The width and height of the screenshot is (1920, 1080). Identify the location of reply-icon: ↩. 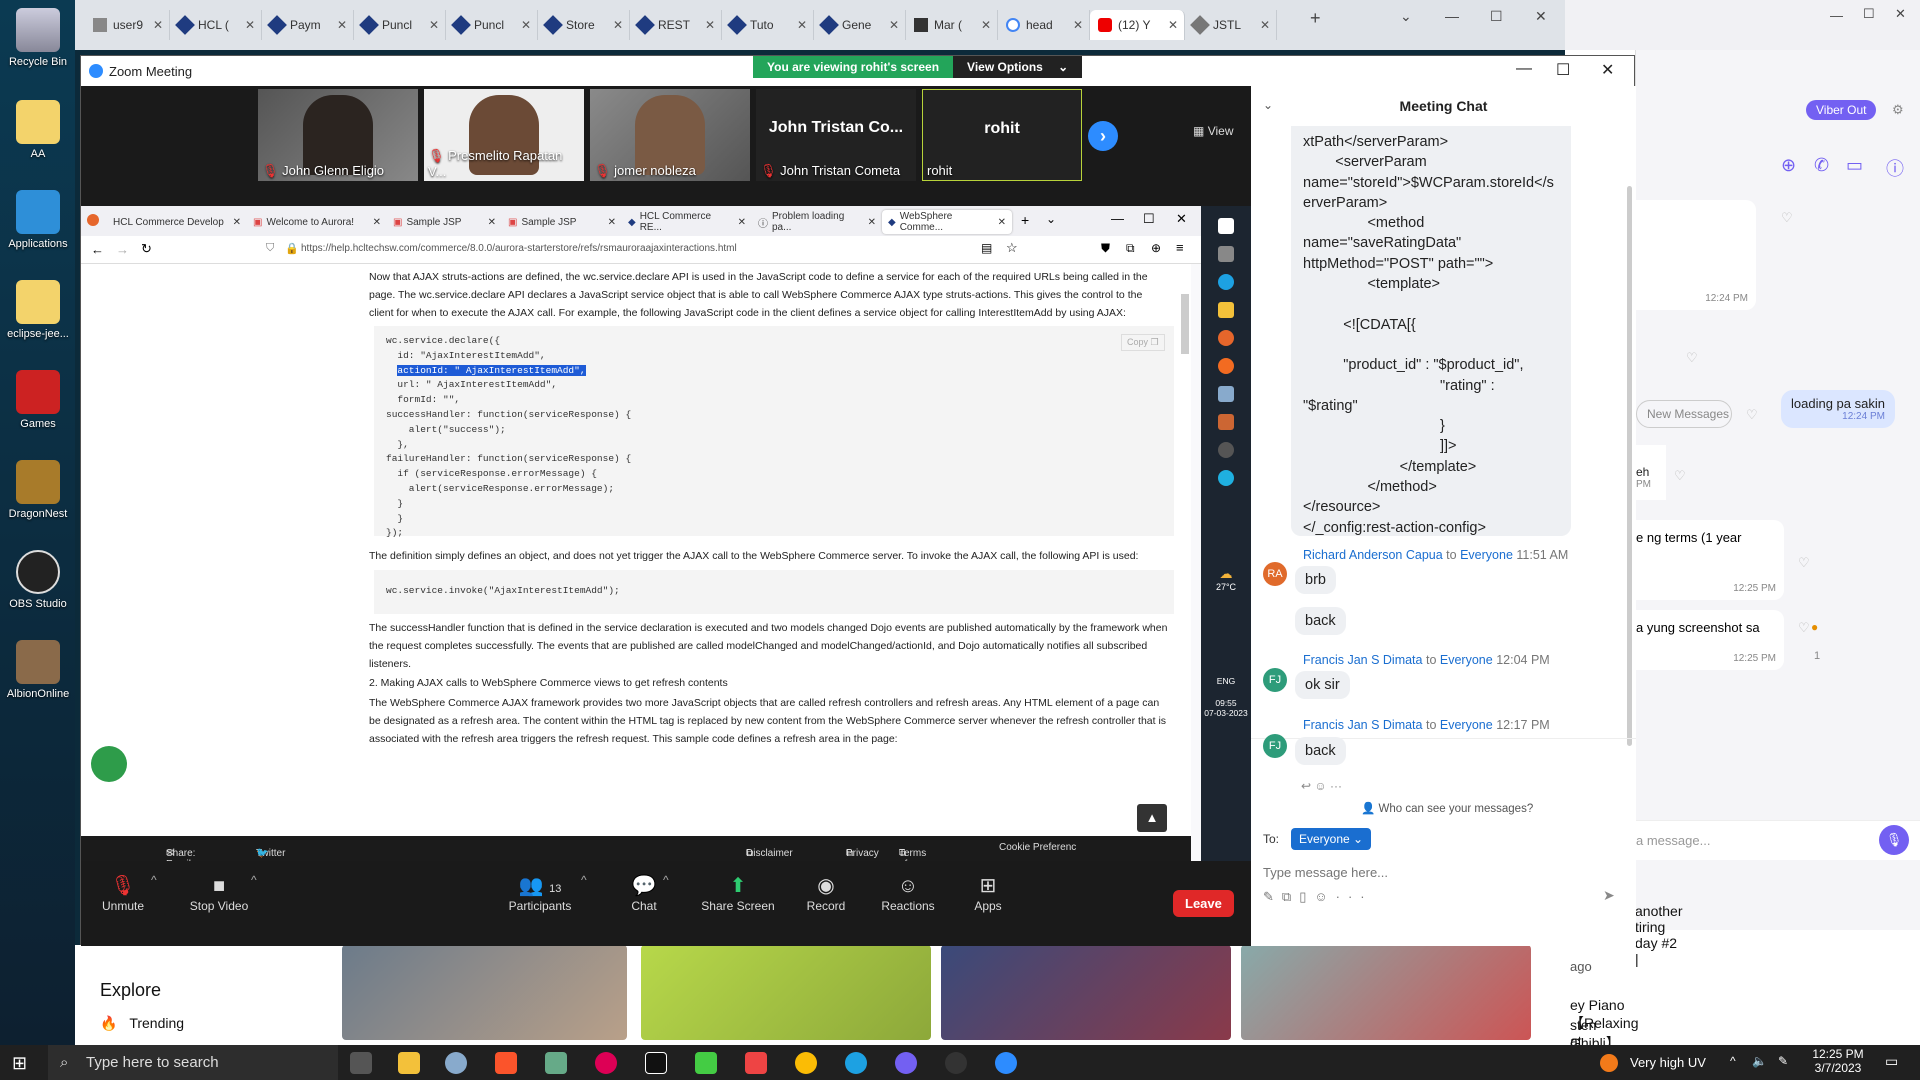
(1306, 786).